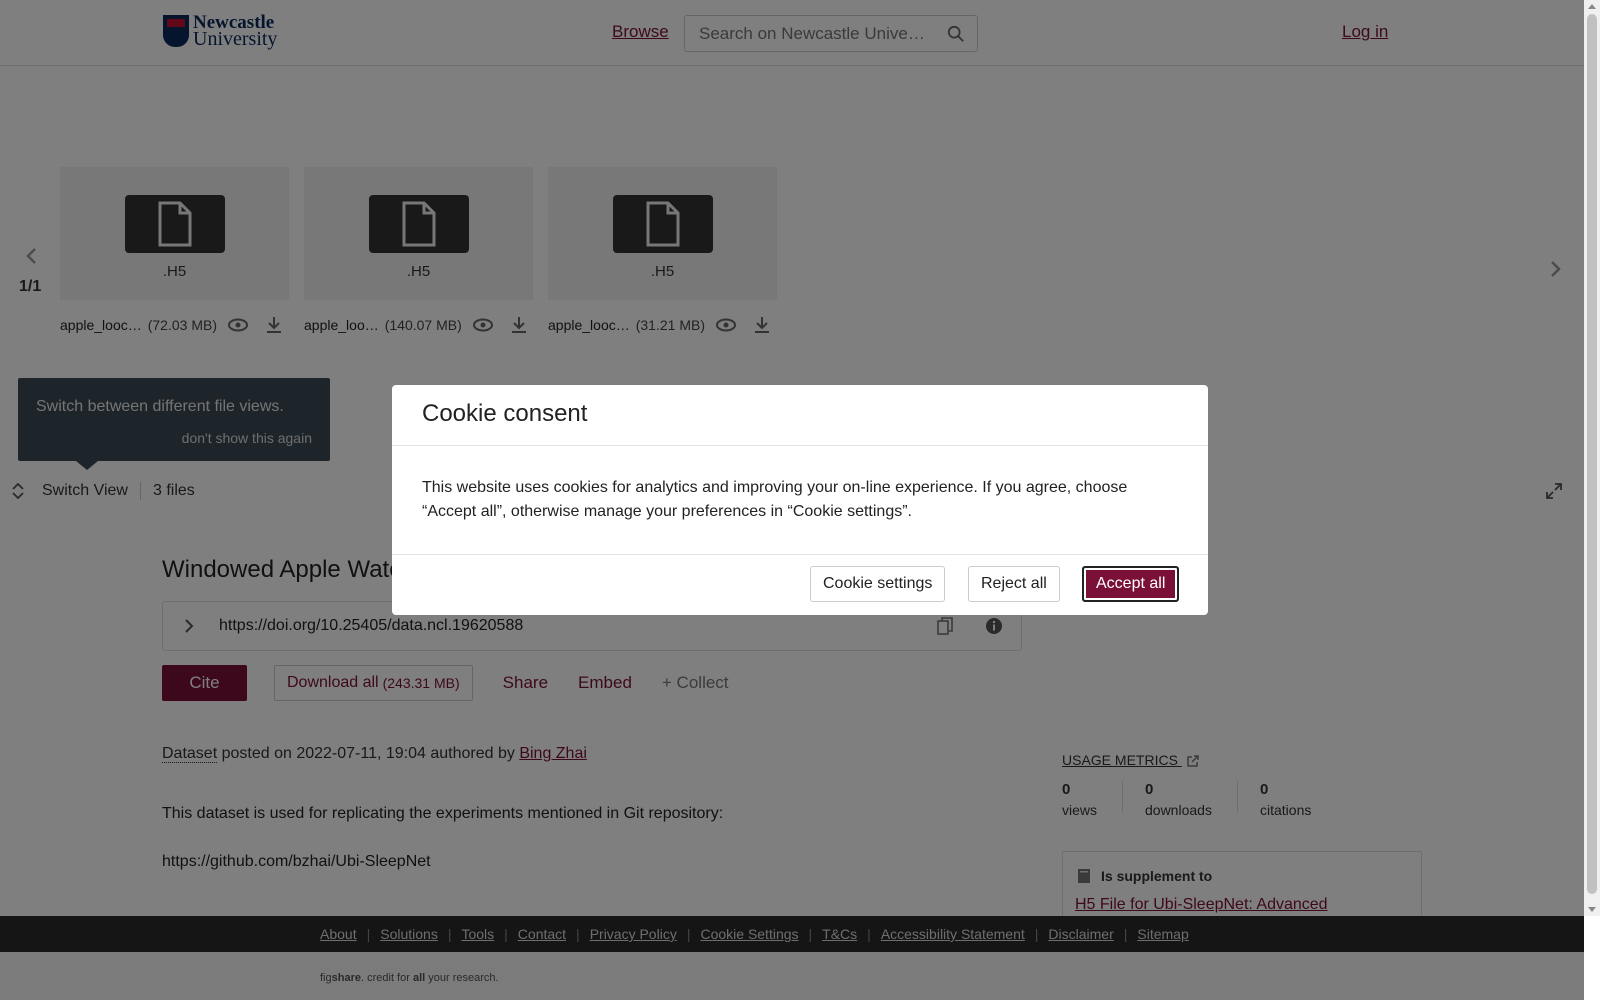 The height and width of the screenshot is (1000, 1600). What do you see at coordinates (800, 415) in the screenshot?
I see `dialog-title: Cookie consent` at bounding box center [800, 415].